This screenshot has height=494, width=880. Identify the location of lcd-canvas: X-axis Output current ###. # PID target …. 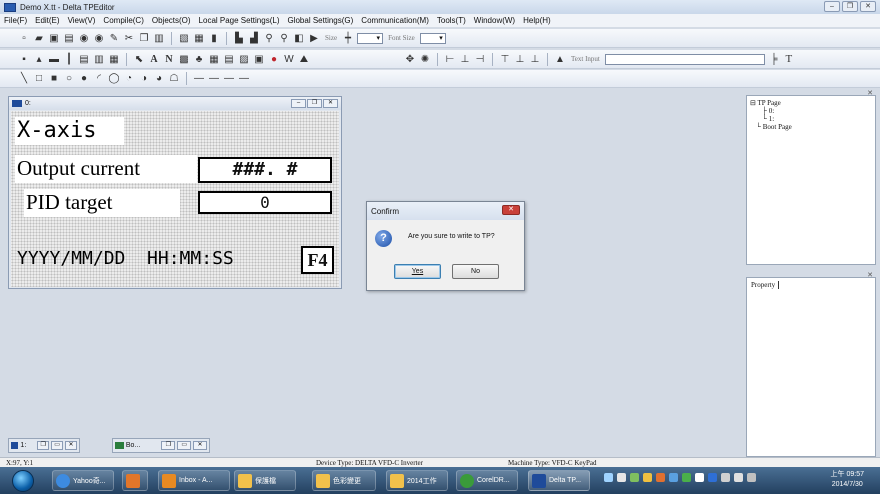
(175, 199).